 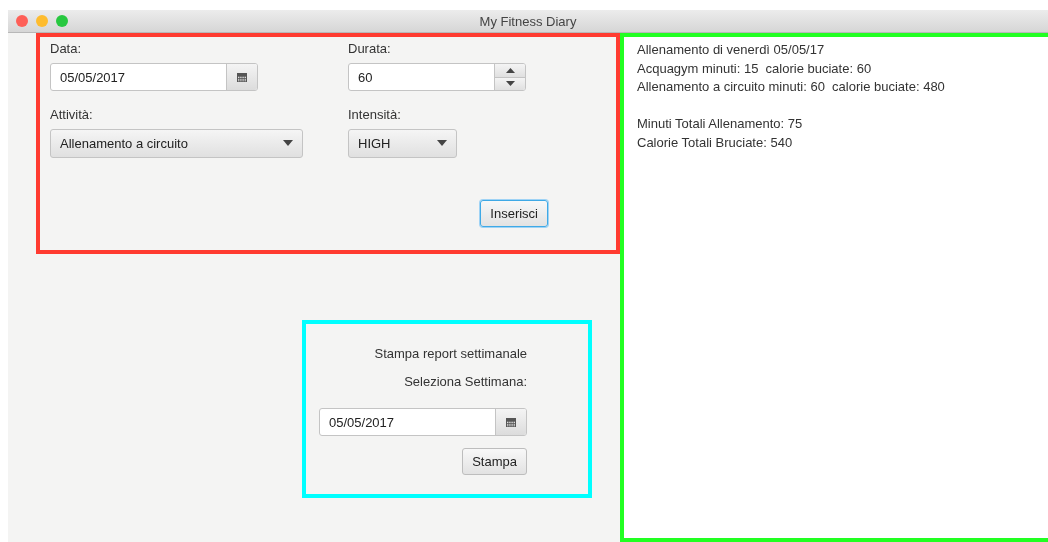 I want to click on field-label: Seleziona Settimana:, so click(x=465, y=382).